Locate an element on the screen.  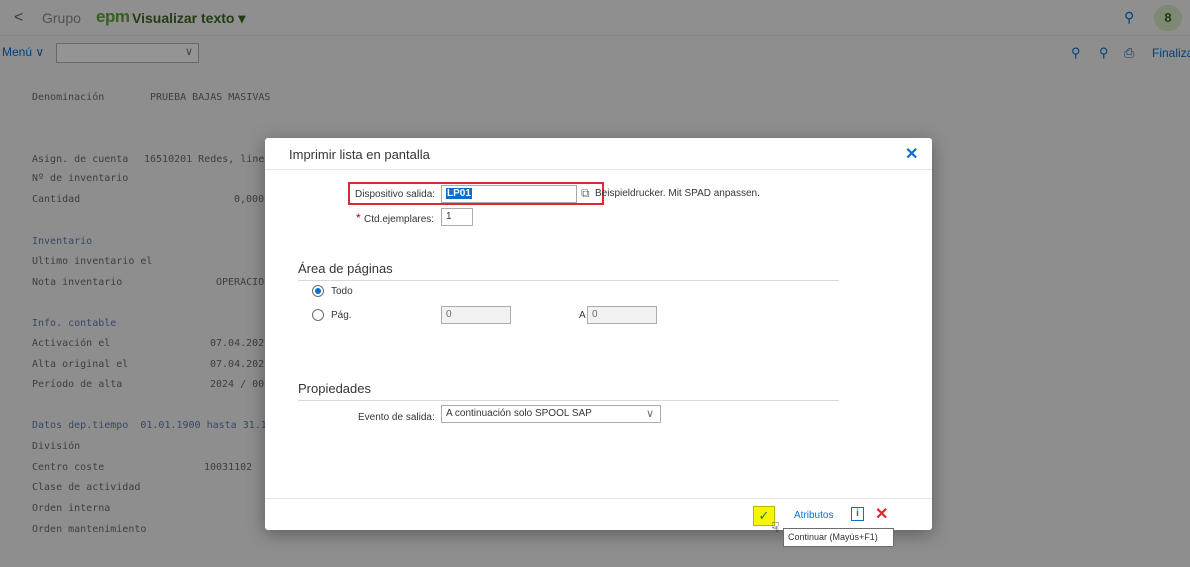
chevron-down-icon: ∨ is located at coordinates (649, 414).